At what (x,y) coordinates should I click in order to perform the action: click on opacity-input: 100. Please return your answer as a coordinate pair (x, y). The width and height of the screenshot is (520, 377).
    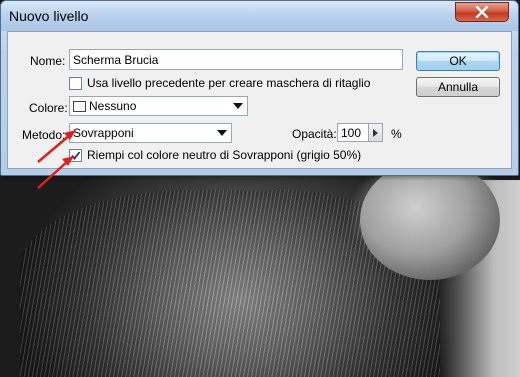
    Looking at the image, I should click on (353, 132).